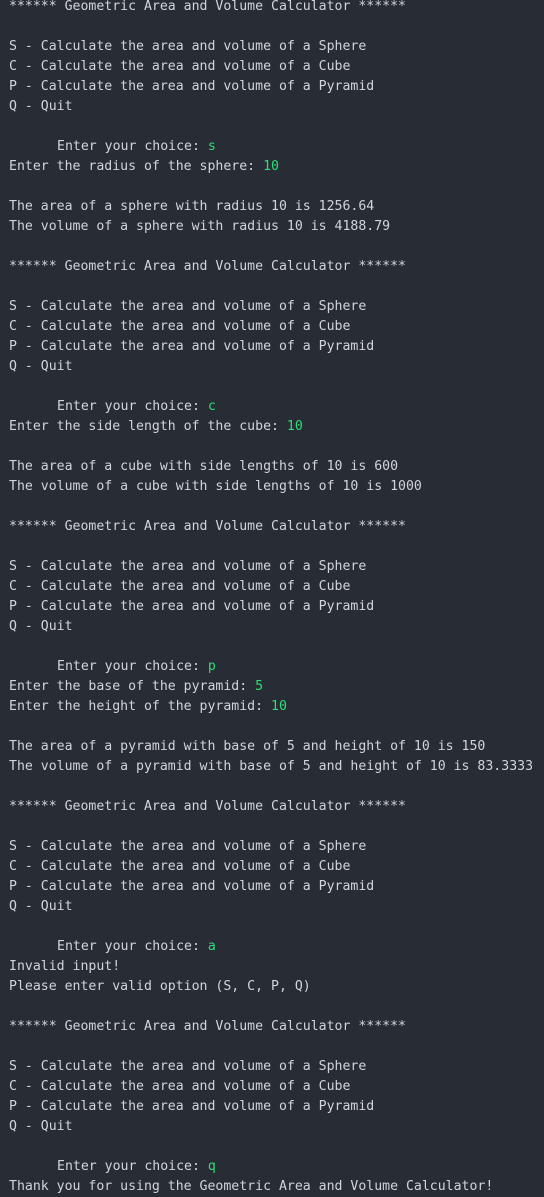  I want to click on output-line: Please enter valid option (S, C, P, Q), so click(276, 987).